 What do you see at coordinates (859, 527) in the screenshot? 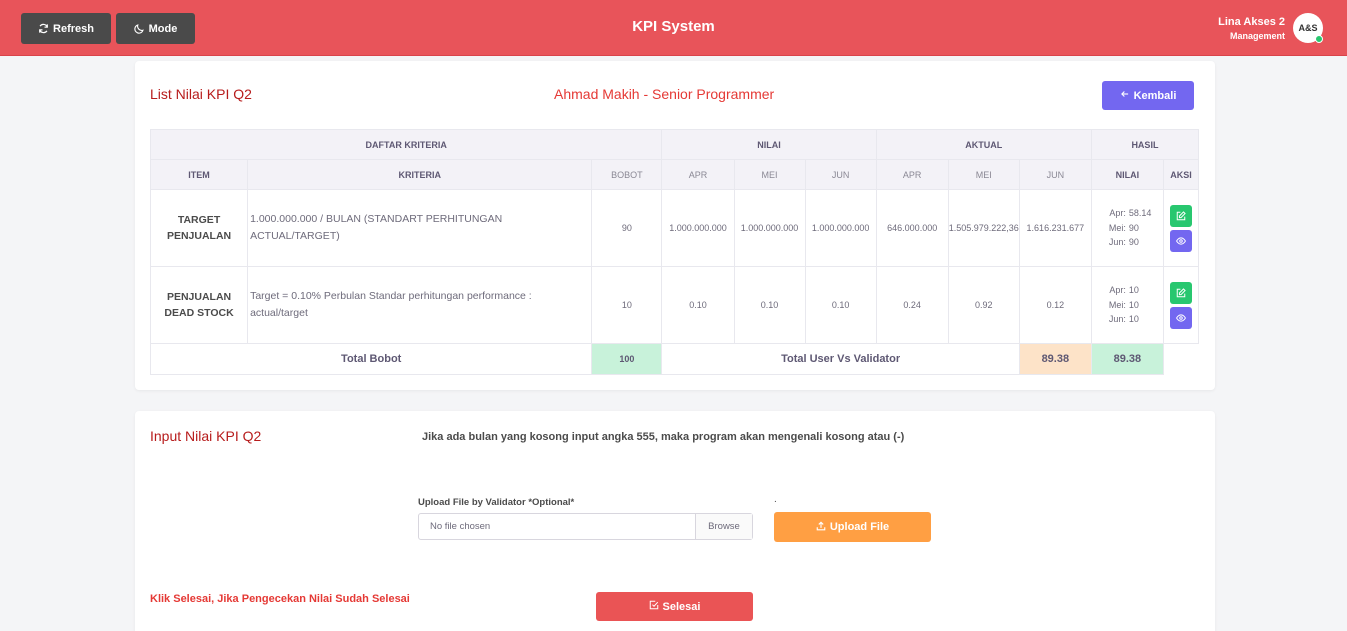
I see `upload-file-label: Upload File` at bounding box center [859, 527].